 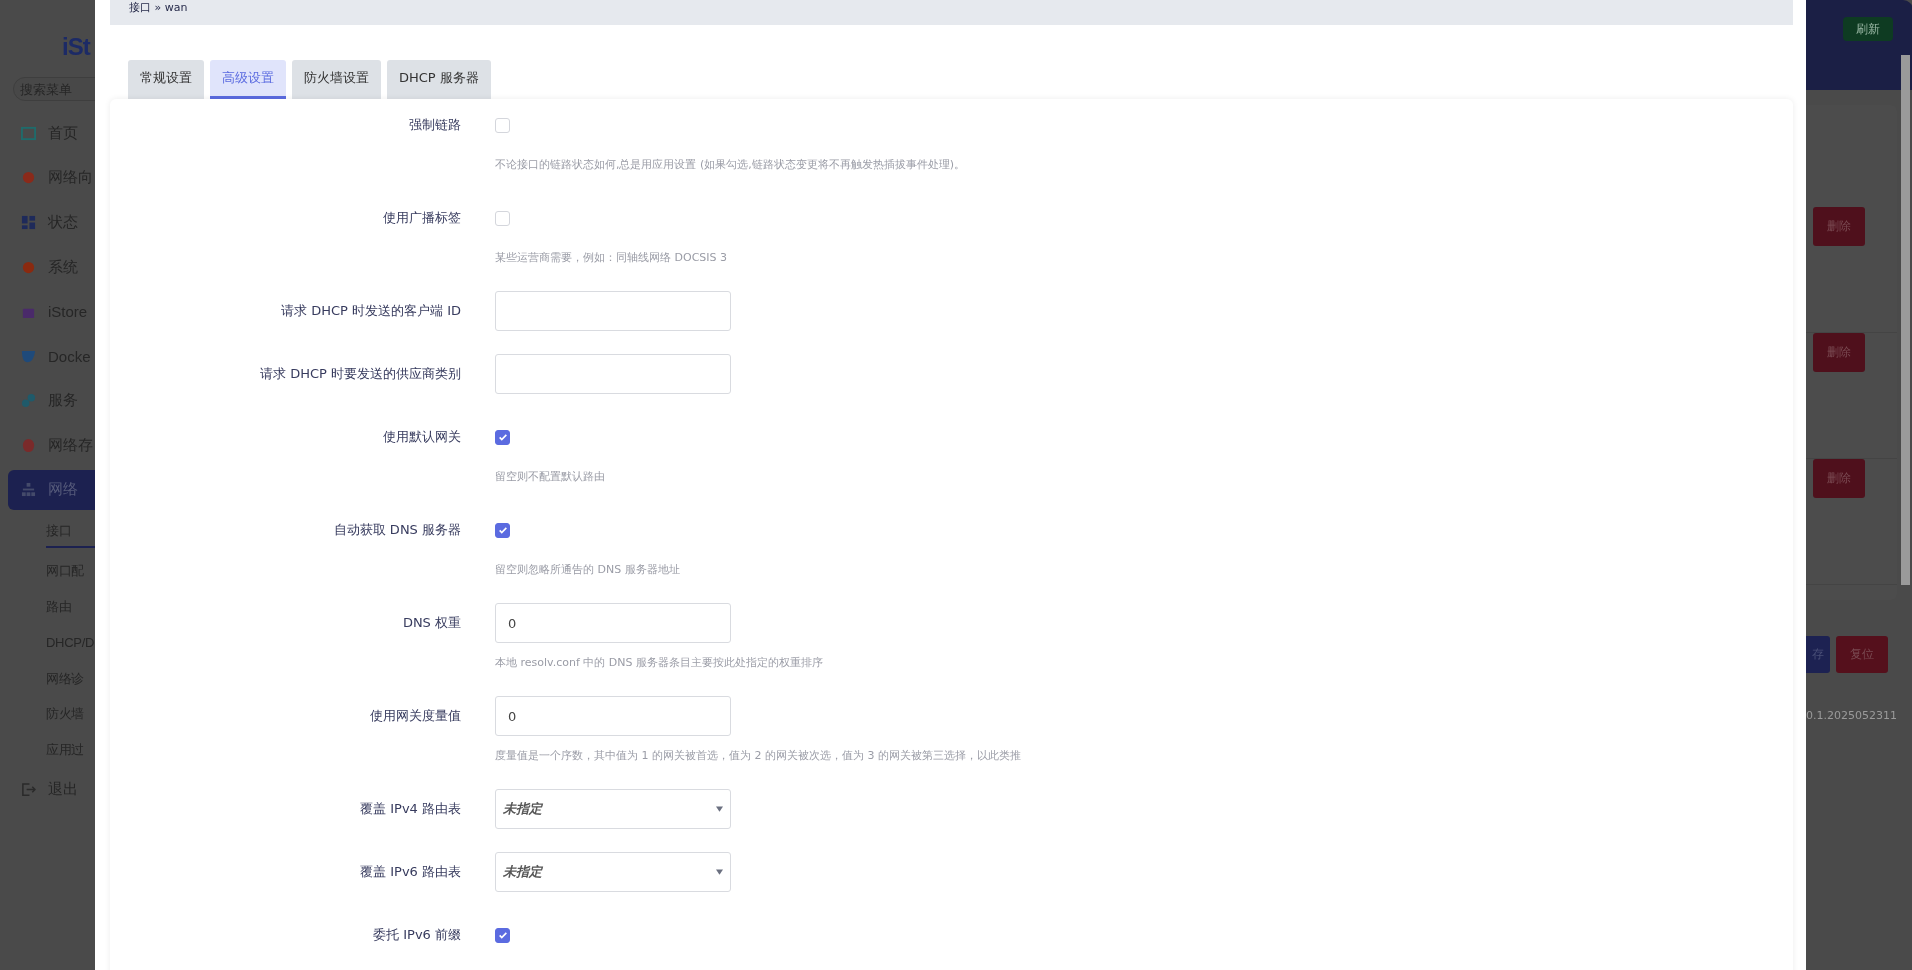 I want to click on scrollbar, so click(x=1905, y=320).